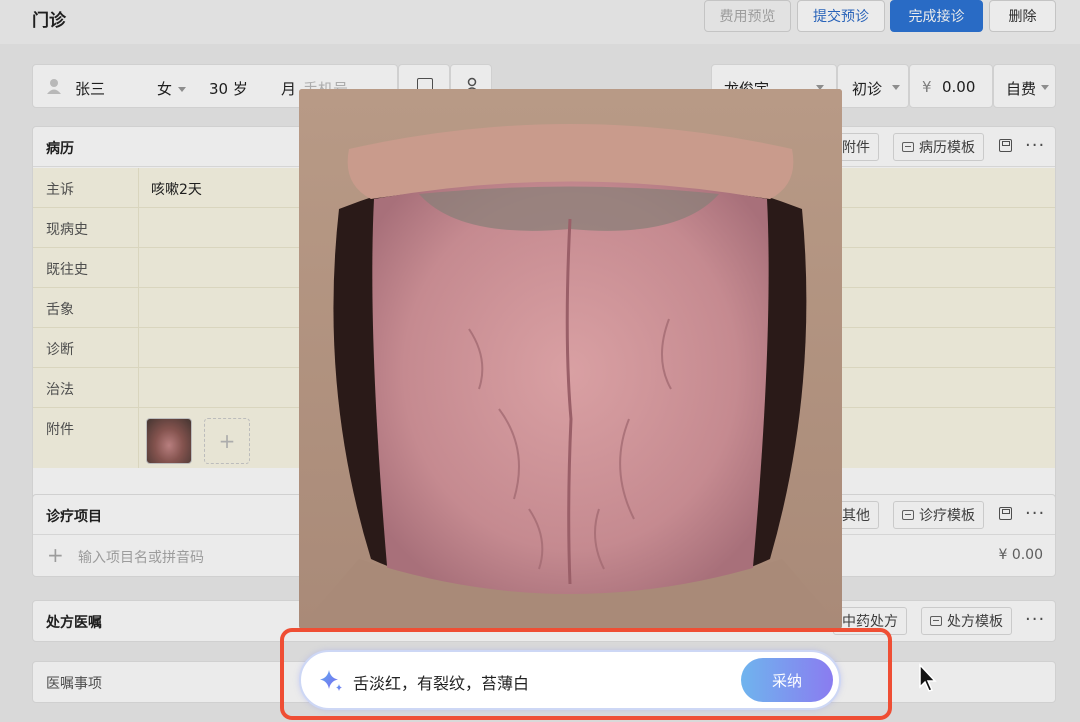 The image size is (1080, 722). Describe the element at coordinates (441, 683) in the screenshot. I see `ai-suggestion-text: 舌淡红，有裂纹，苔薄白` at that location.